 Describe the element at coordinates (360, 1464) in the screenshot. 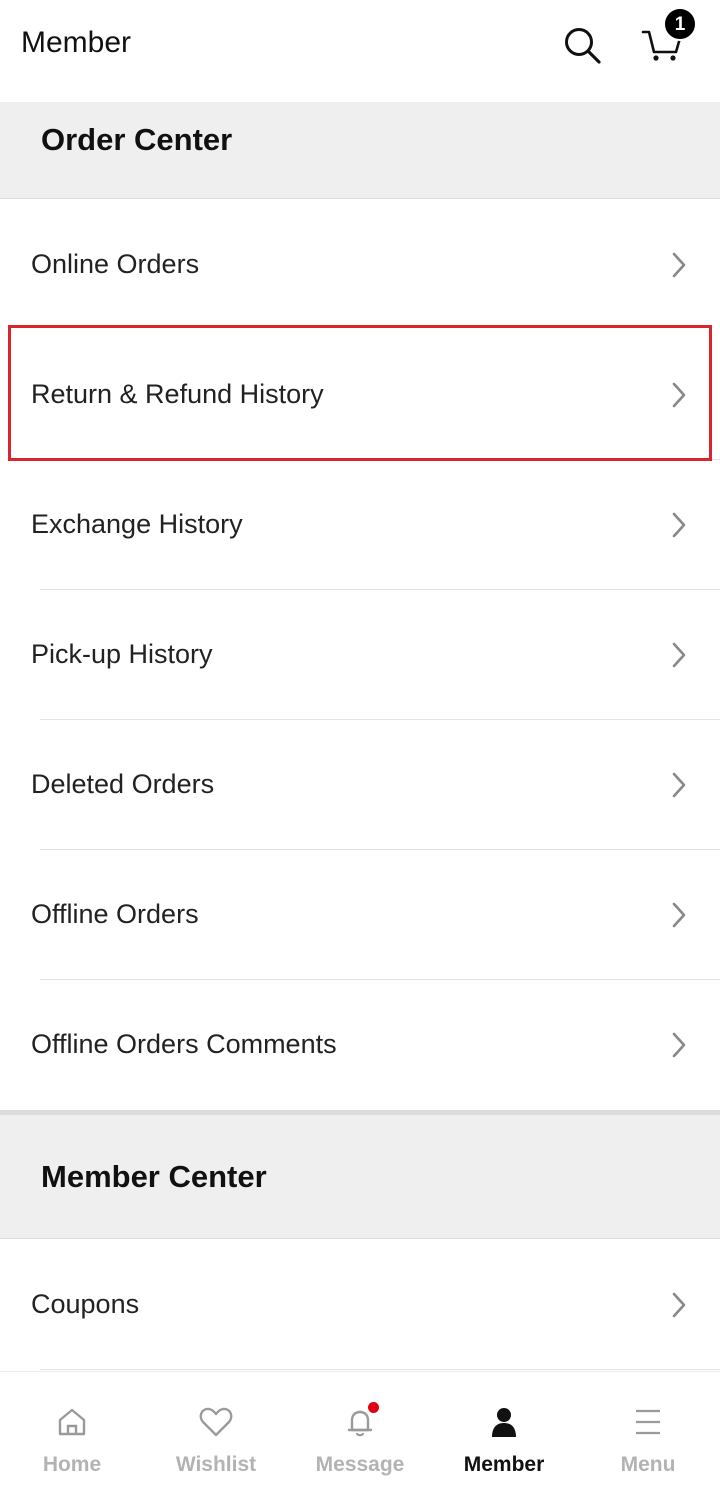

I see `tab-label: Message` at that location.